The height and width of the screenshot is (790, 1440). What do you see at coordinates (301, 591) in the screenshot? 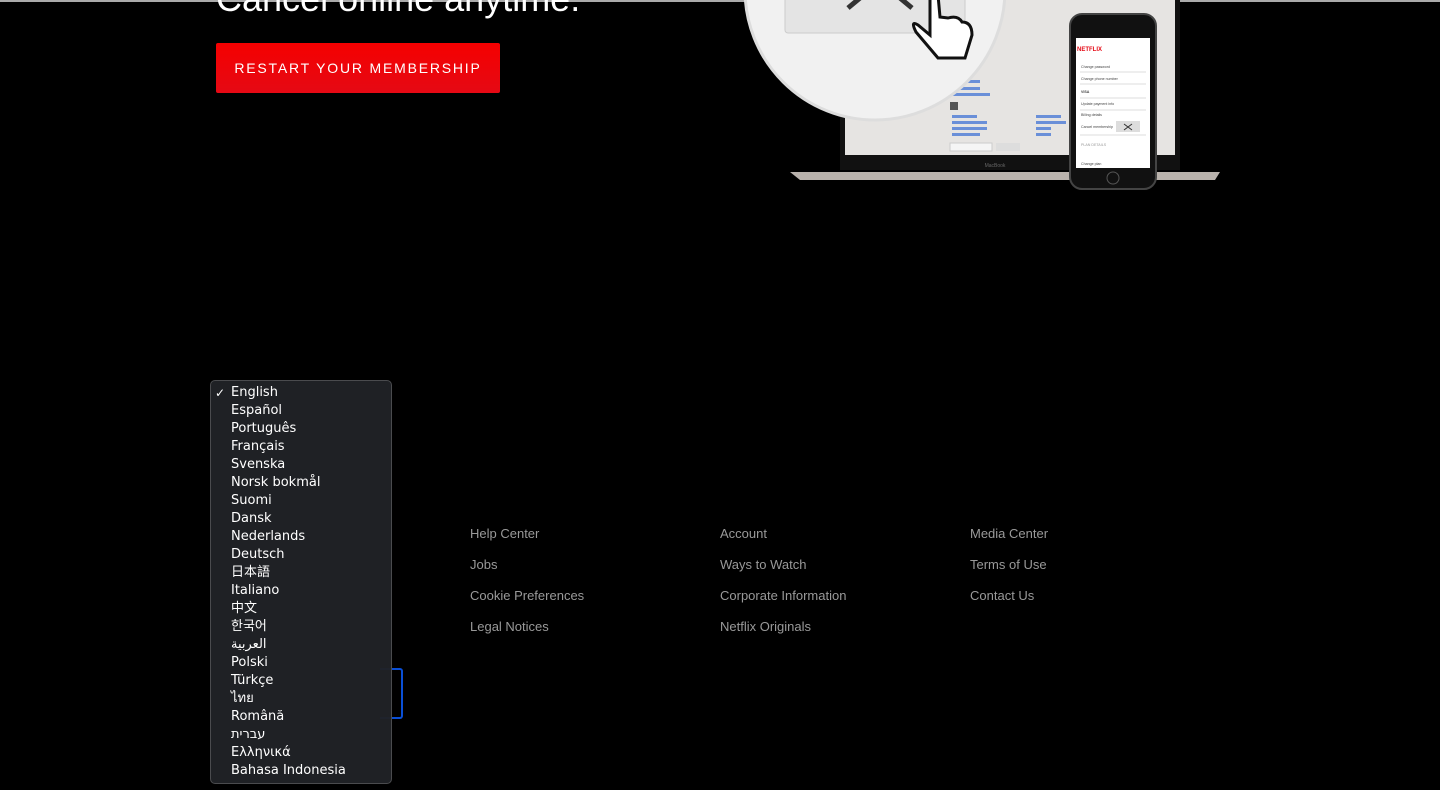
I see `language-option: Italiano` at bounding box center [301, 591].